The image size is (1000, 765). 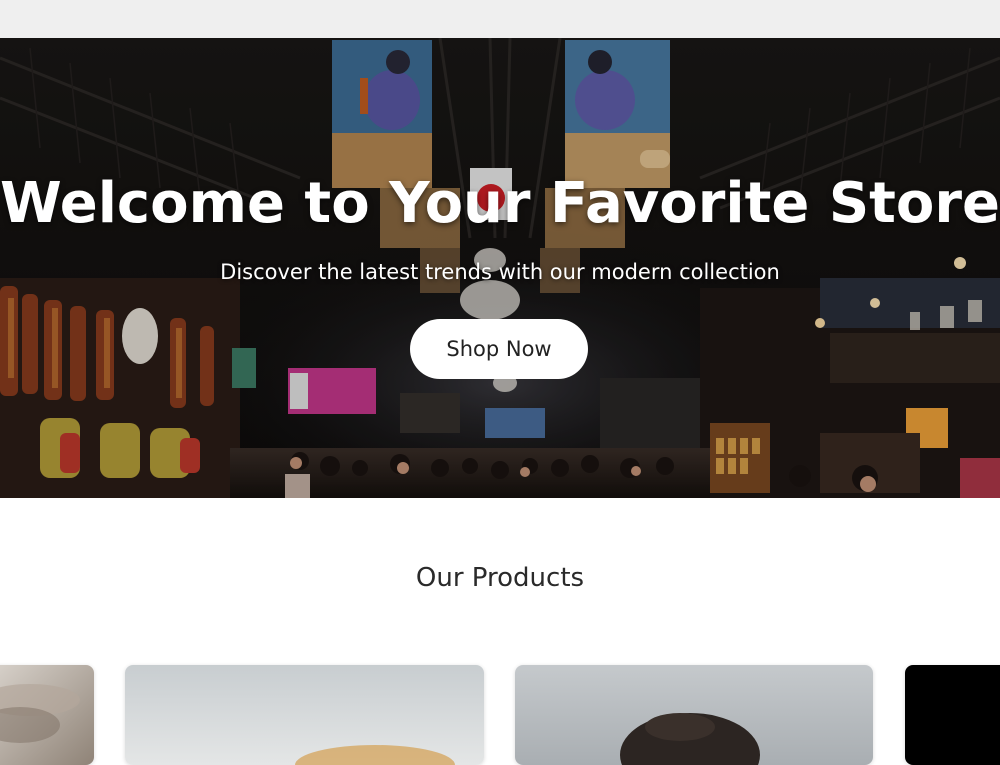 What do you see at coordinates (500, 578) in the screenshot?
I see `products-section-heading: Our Products` at bounding box center [500, 578].